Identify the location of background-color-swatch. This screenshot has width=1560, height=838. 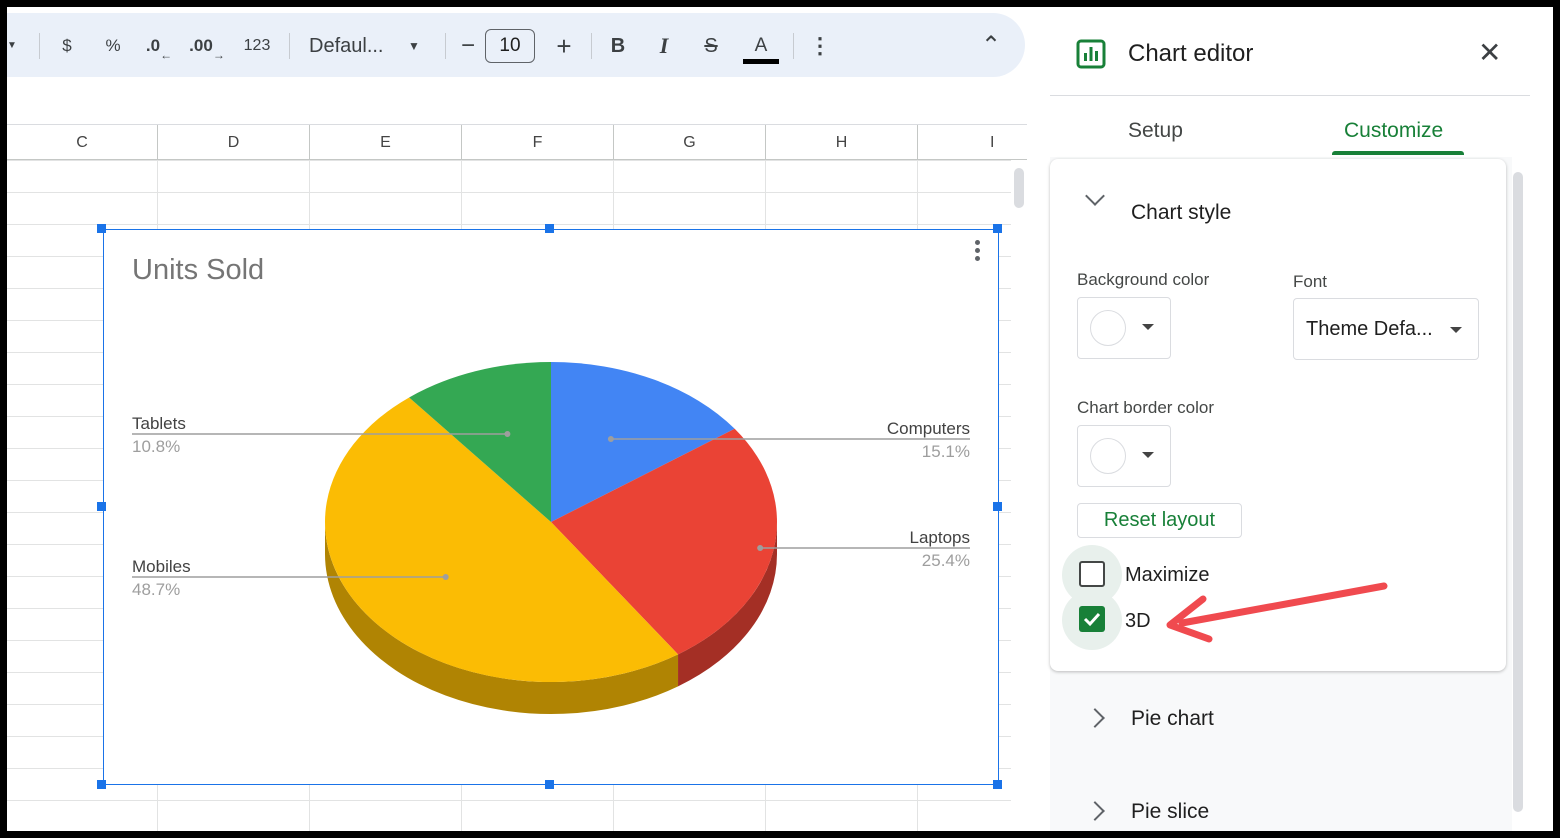
(1108, 328).